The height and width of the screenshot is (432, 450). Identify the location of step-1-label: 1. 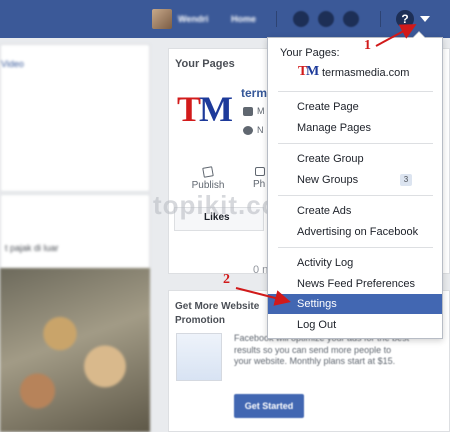
(367, 45).